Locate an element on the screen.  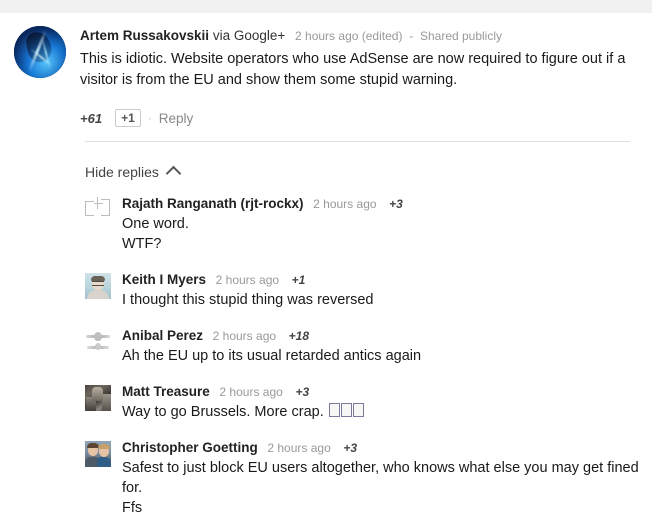
keith-avatar is located at coordinates (98, 286).